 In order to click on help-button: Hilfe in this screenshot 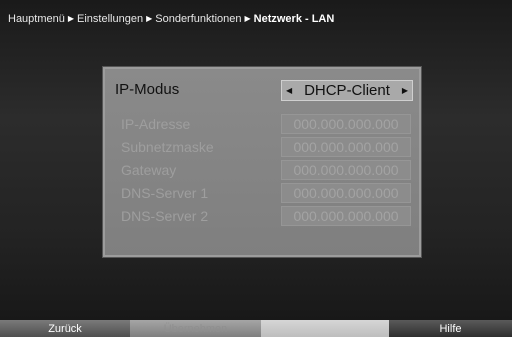, I will do `click(450, 328)`.